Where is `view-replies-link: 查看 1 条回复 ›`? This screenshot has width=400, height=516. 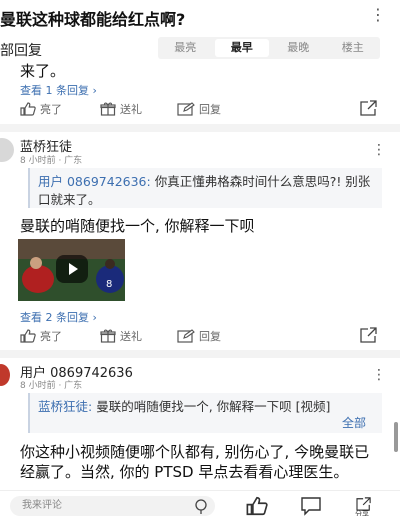
view-replies-link: 查看 1 条回复 › is located at coordinates (58, 90).